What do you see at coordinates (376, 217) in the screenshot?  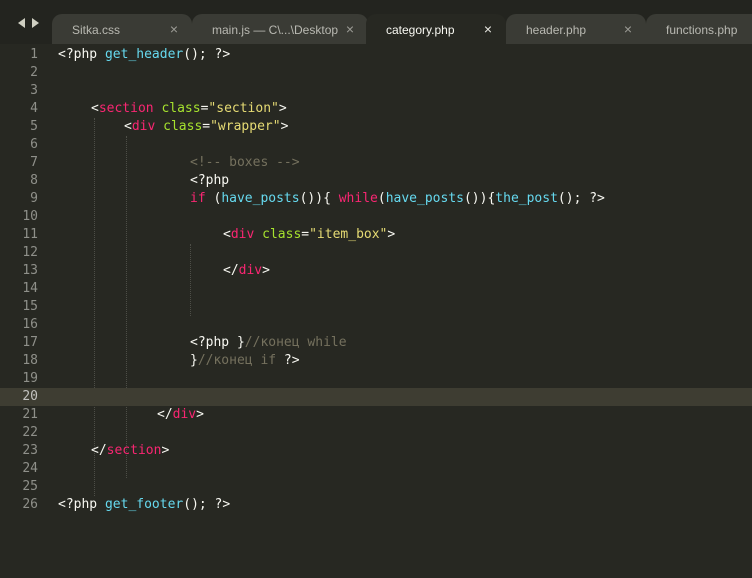 I see `code-line: 10` at bounding box center [376, 217].